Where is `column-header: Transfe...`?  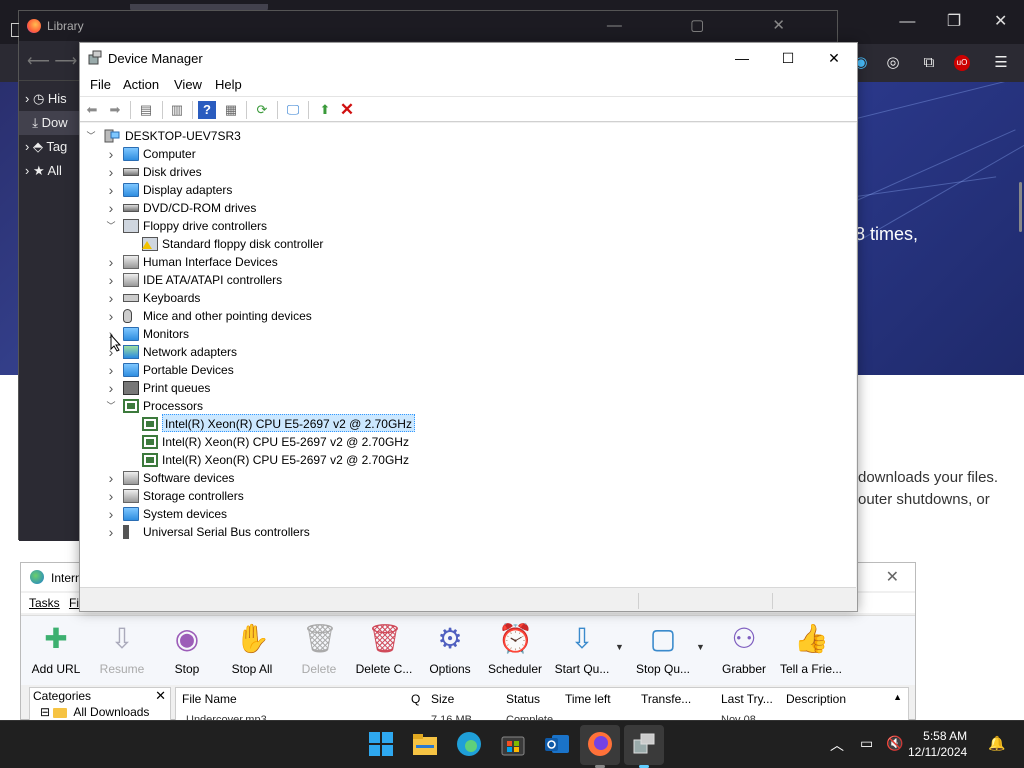 column-header: Transfe... is located at coordinates (666, 699).